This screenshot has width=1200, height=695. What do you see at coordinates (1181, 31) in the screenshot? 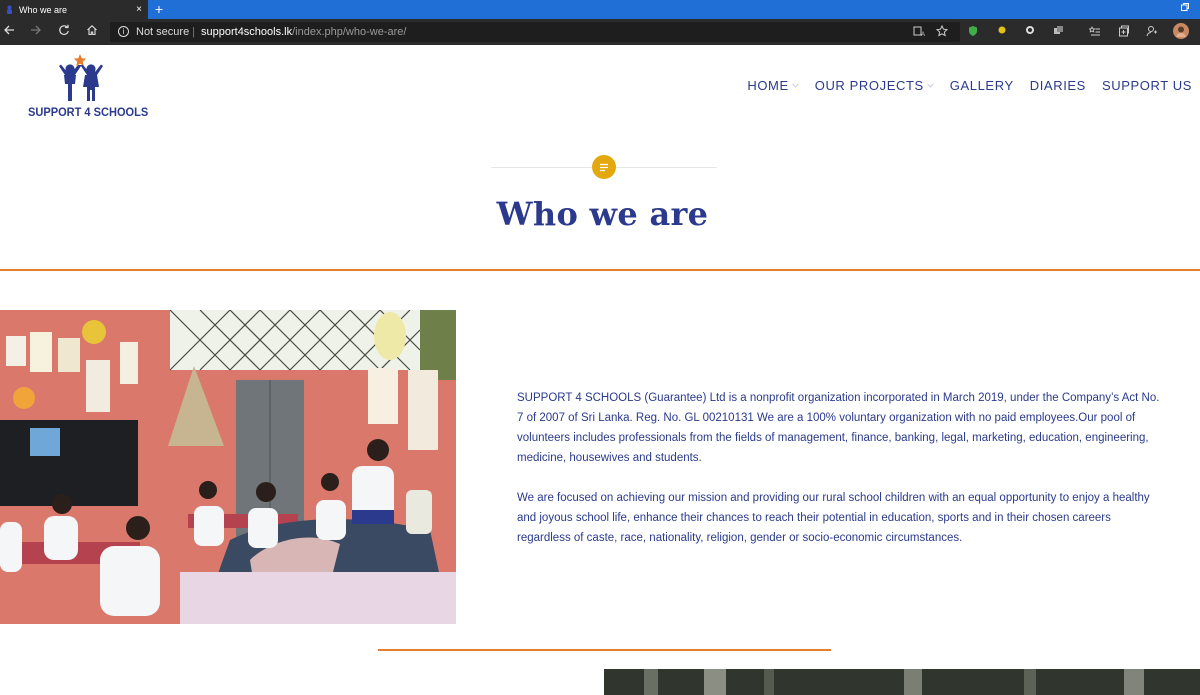
I see `profile-avatar-icon` at bounding box center [1181, 31].